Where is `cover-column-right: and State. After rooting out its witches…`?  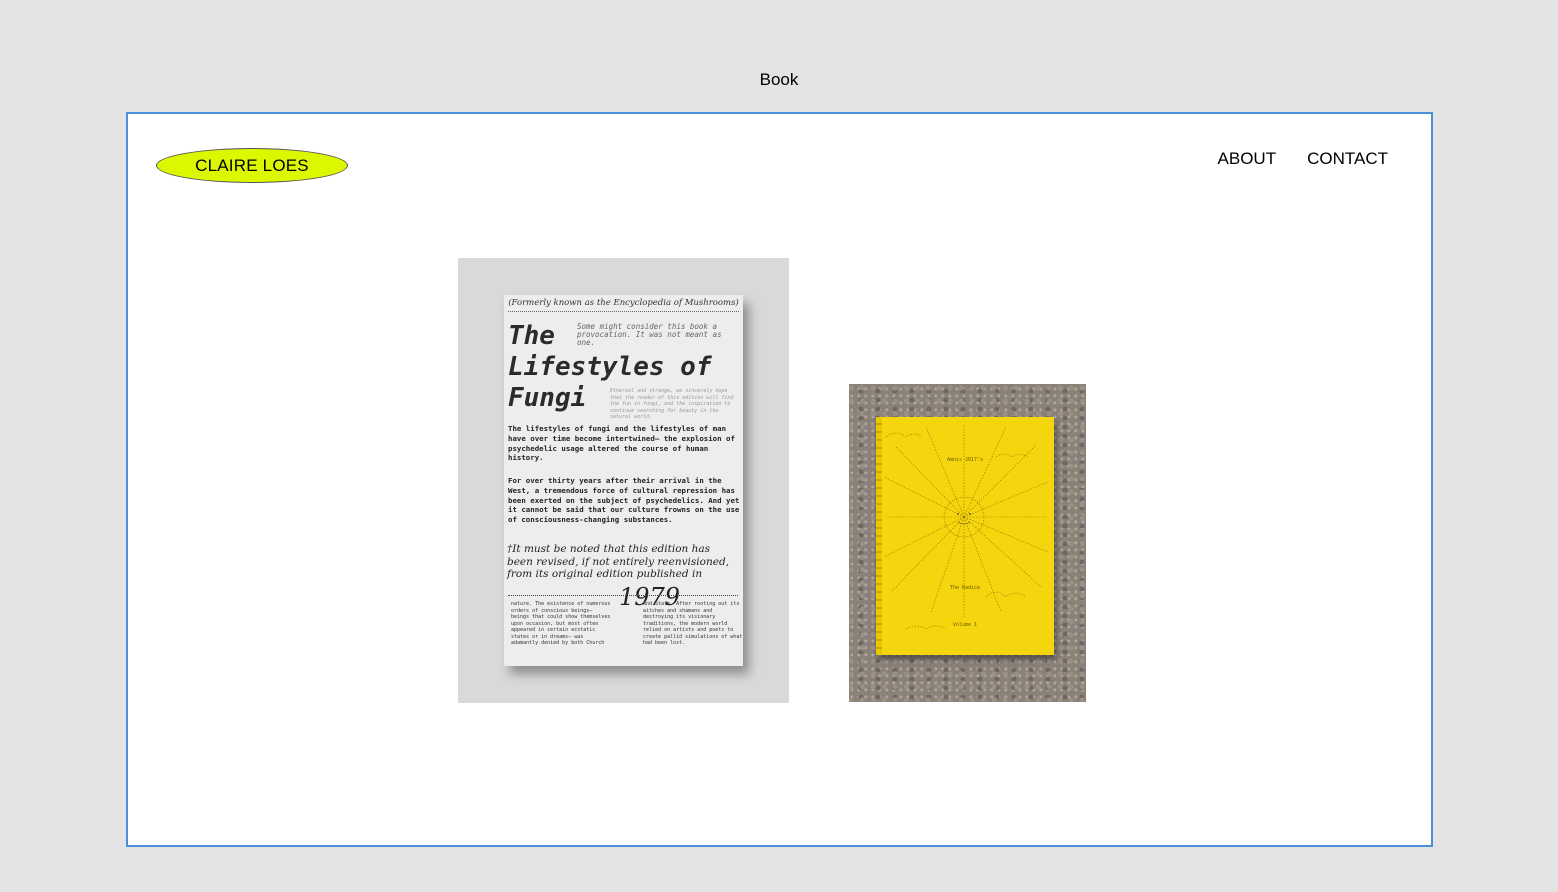 cover-column-right: and State. After rooting out its witches… is located at coordinates (693, 623).